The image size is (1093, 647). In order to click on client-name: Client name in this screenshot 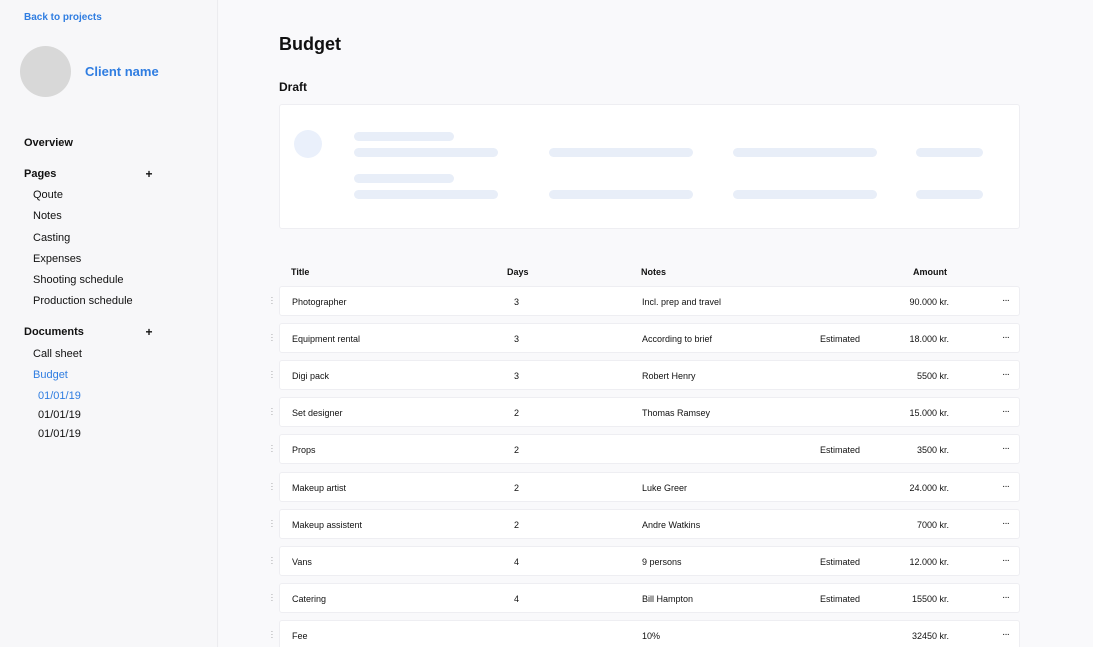, I will do `click(122, 71)`.